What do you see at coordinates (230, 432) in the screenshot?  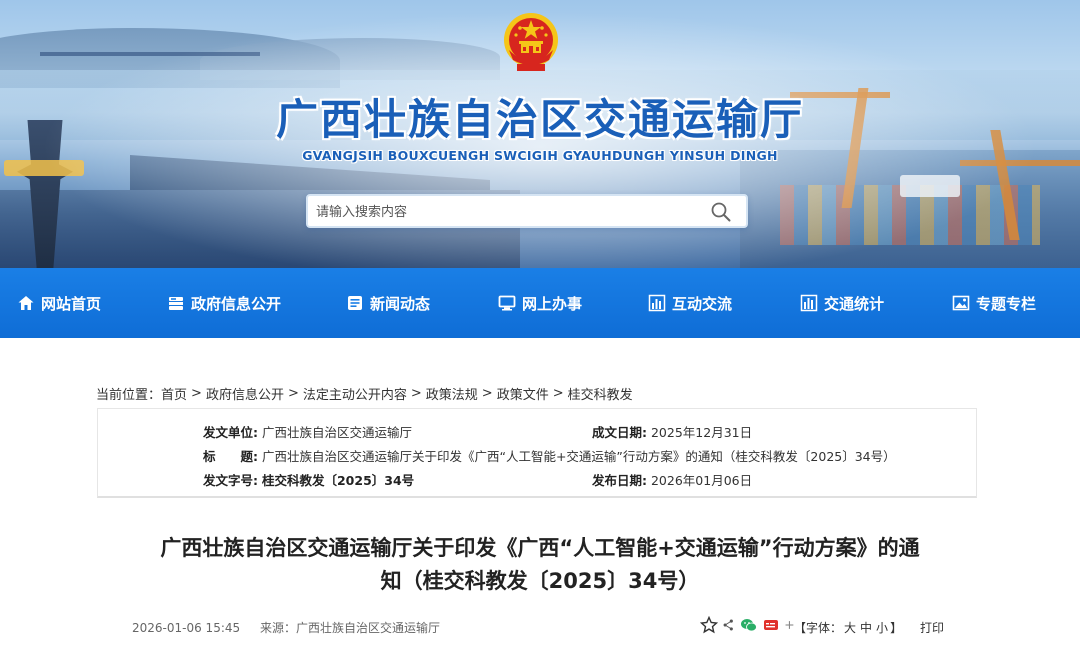 I see `meta-label: 发文单位:` at bounding box center [230, 432].